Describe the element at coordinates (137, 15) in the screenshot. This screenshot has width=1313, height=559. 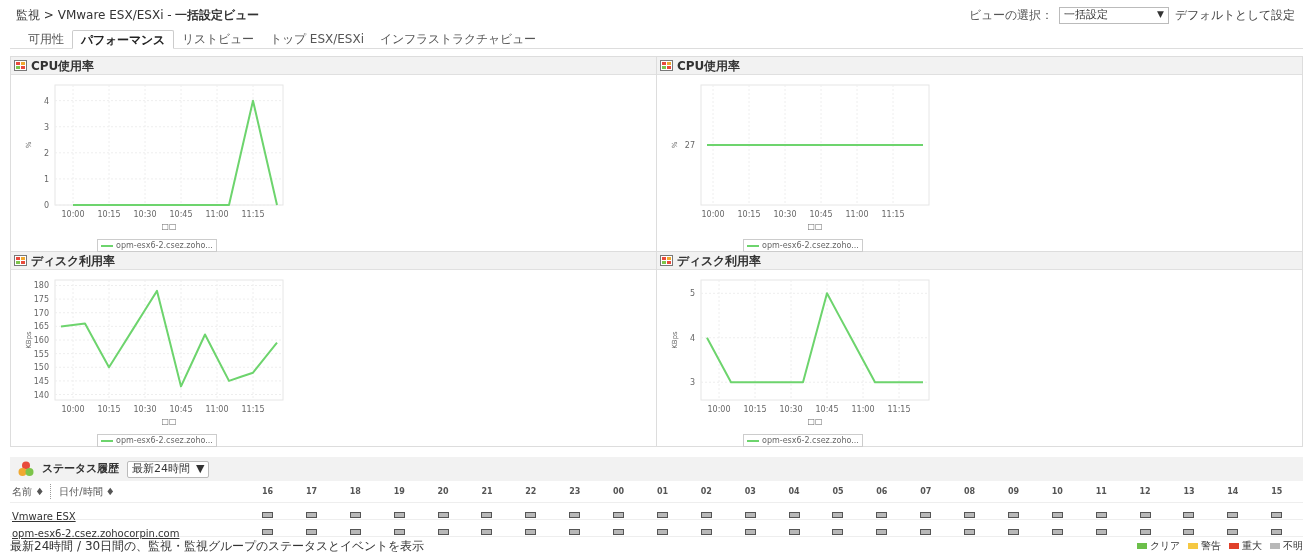
I see `breadcrumb: 監視 > VMware ESX/ESXi - 一括設定ビュー` at that location.